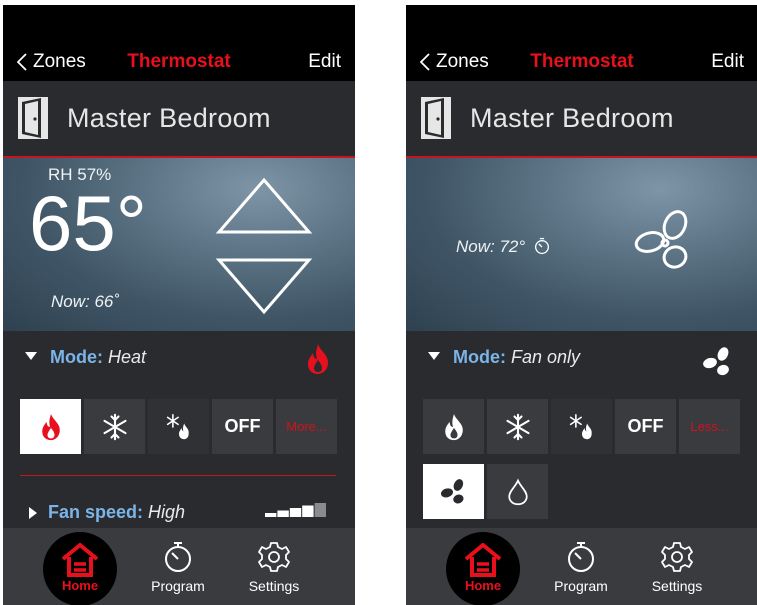 This screenshot has width=757, height=605. Describe the element at coordinates (546, 357) in the screenshot. I see `mode-value: Fan only` at that location.